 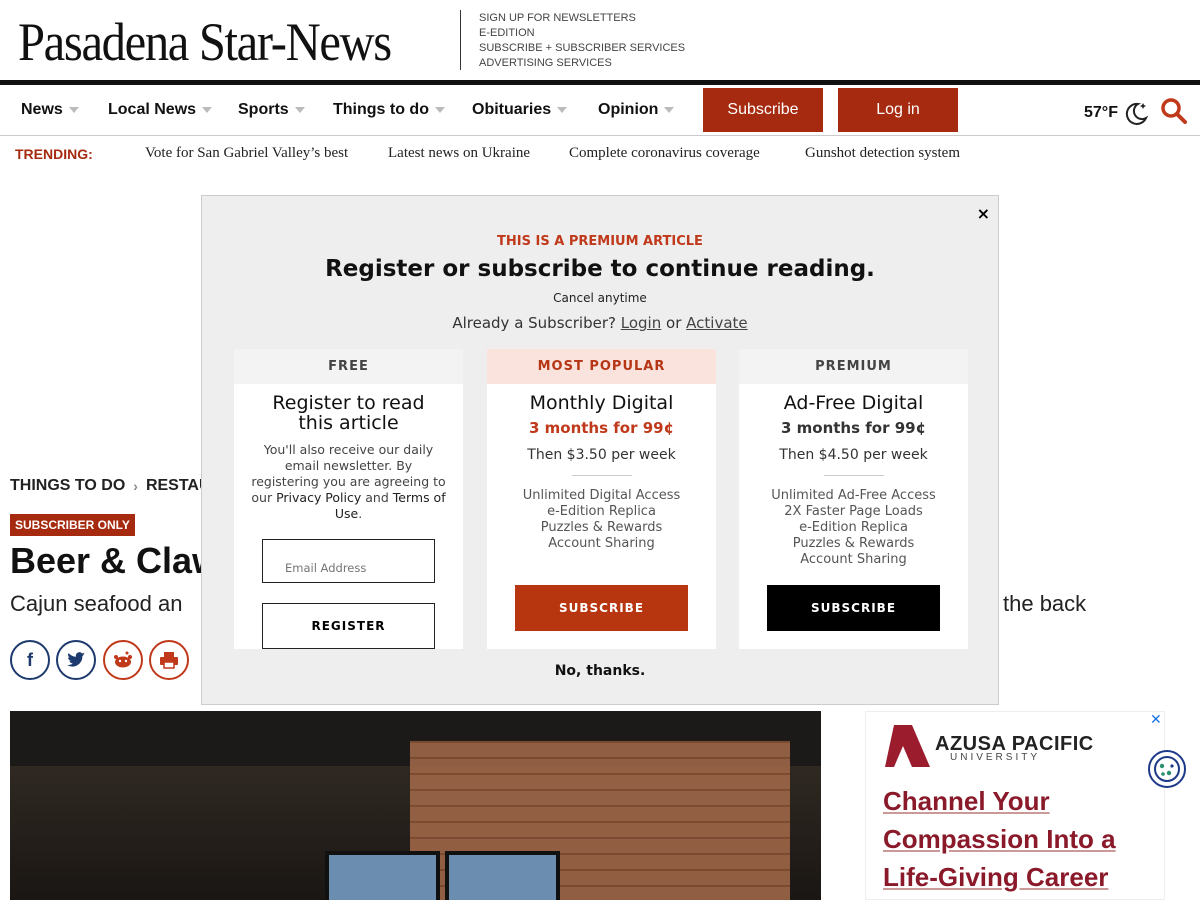 I want to click on login-link: Login, so click(x=641, y=323).